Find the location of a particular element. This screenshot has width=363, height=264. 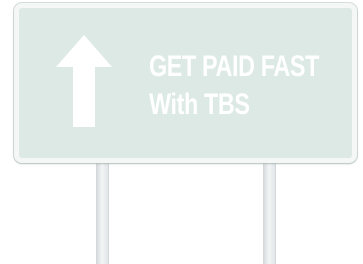

arrow-up-icon is located at coordinates (84, 81).